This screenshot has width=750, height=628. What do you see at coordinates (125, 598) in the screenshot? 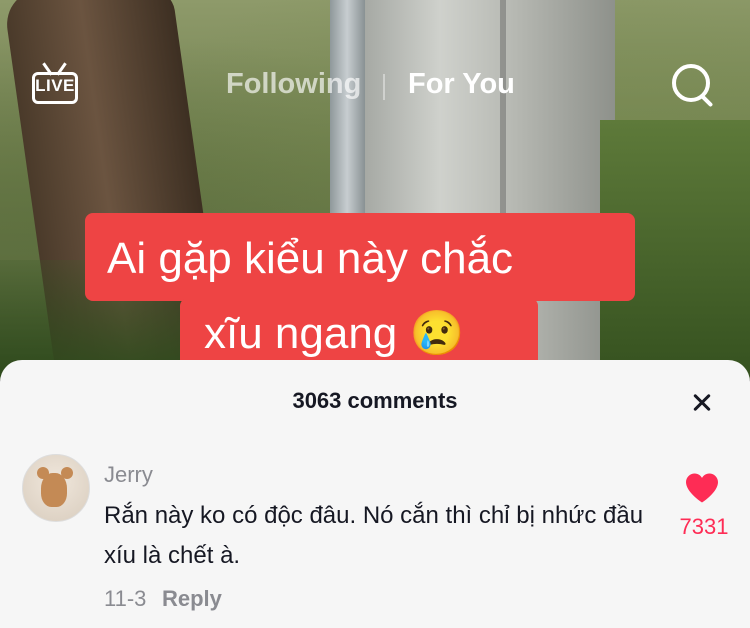
I see `comment-date: 11-3` at bounding box center [125, 598].